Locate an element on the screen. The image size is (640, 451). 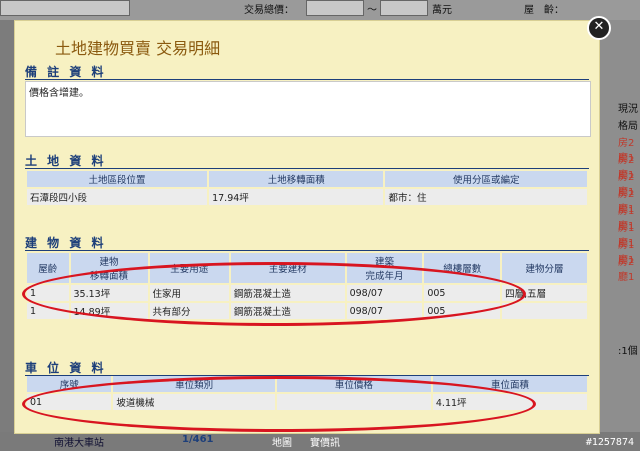
close-icon: ✕ is located at coordinates (599, 28).